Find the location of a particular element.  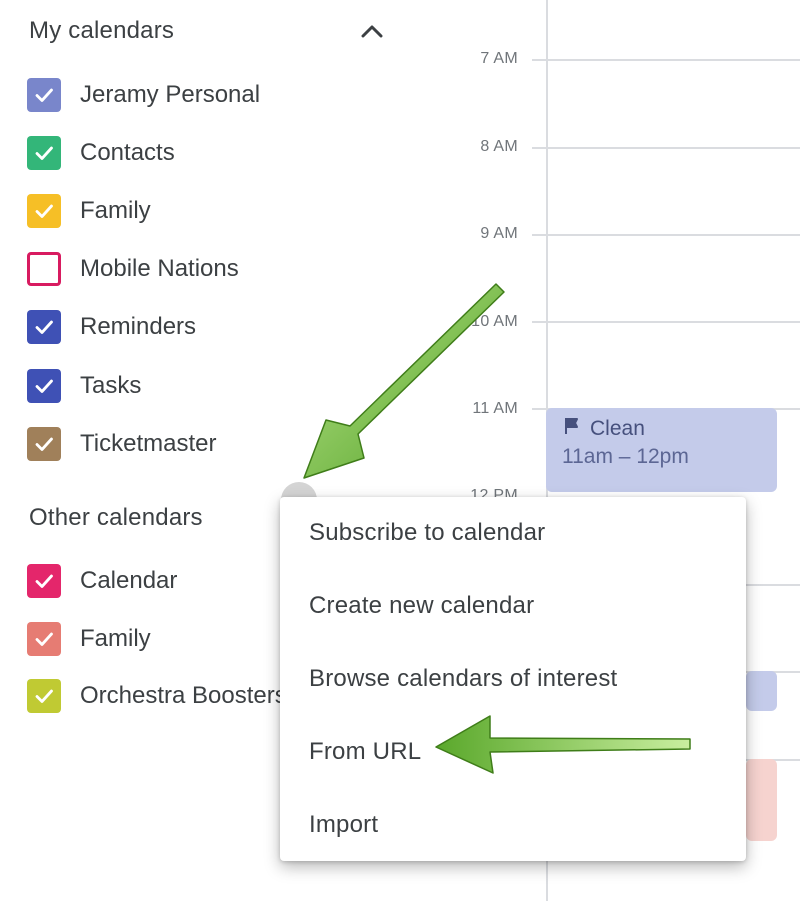

event-title: Clean is located at coordinates (617, 428).